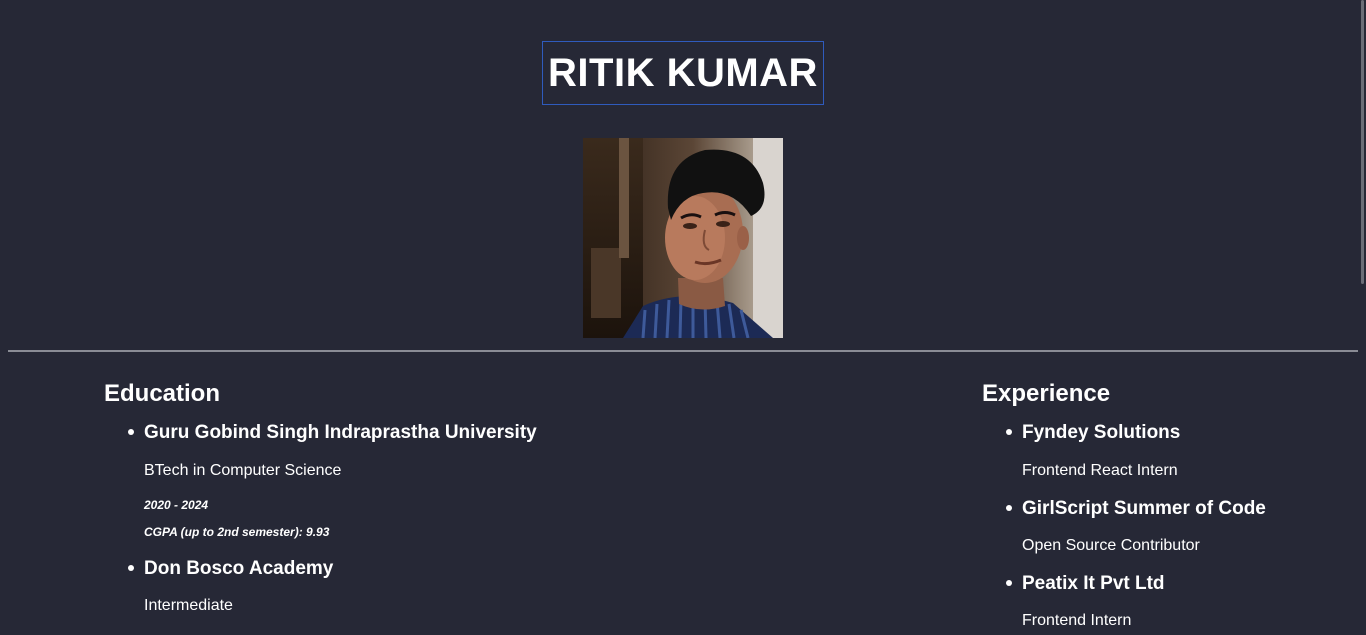 The width and height of the screenshot is (1366, 635). What do you see at coordinates (1179, 451) in the screenshot?
I see `list-item: Fyndey Solutions Frontend React Intern` at bounding box center [1179, 451].